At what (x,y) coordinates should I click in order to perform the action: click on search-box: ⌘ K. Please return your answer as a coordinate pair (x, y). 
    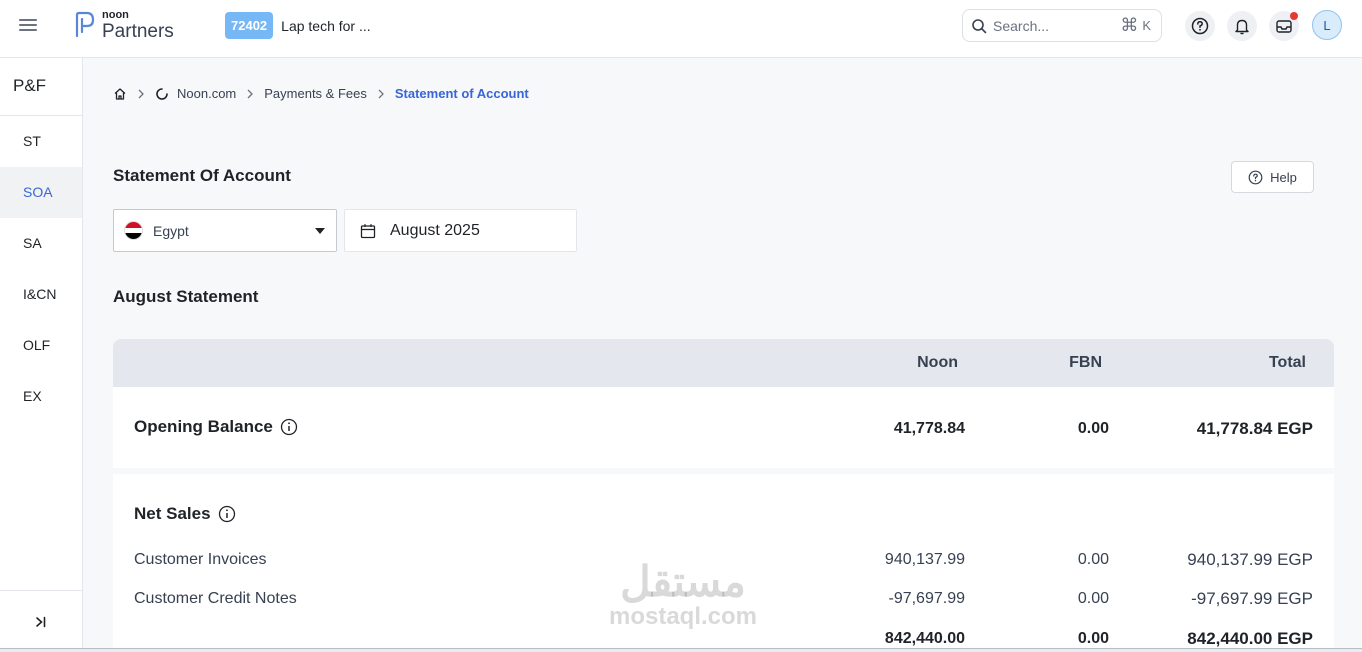
    Looking at the image, I should click on (1062, 25).